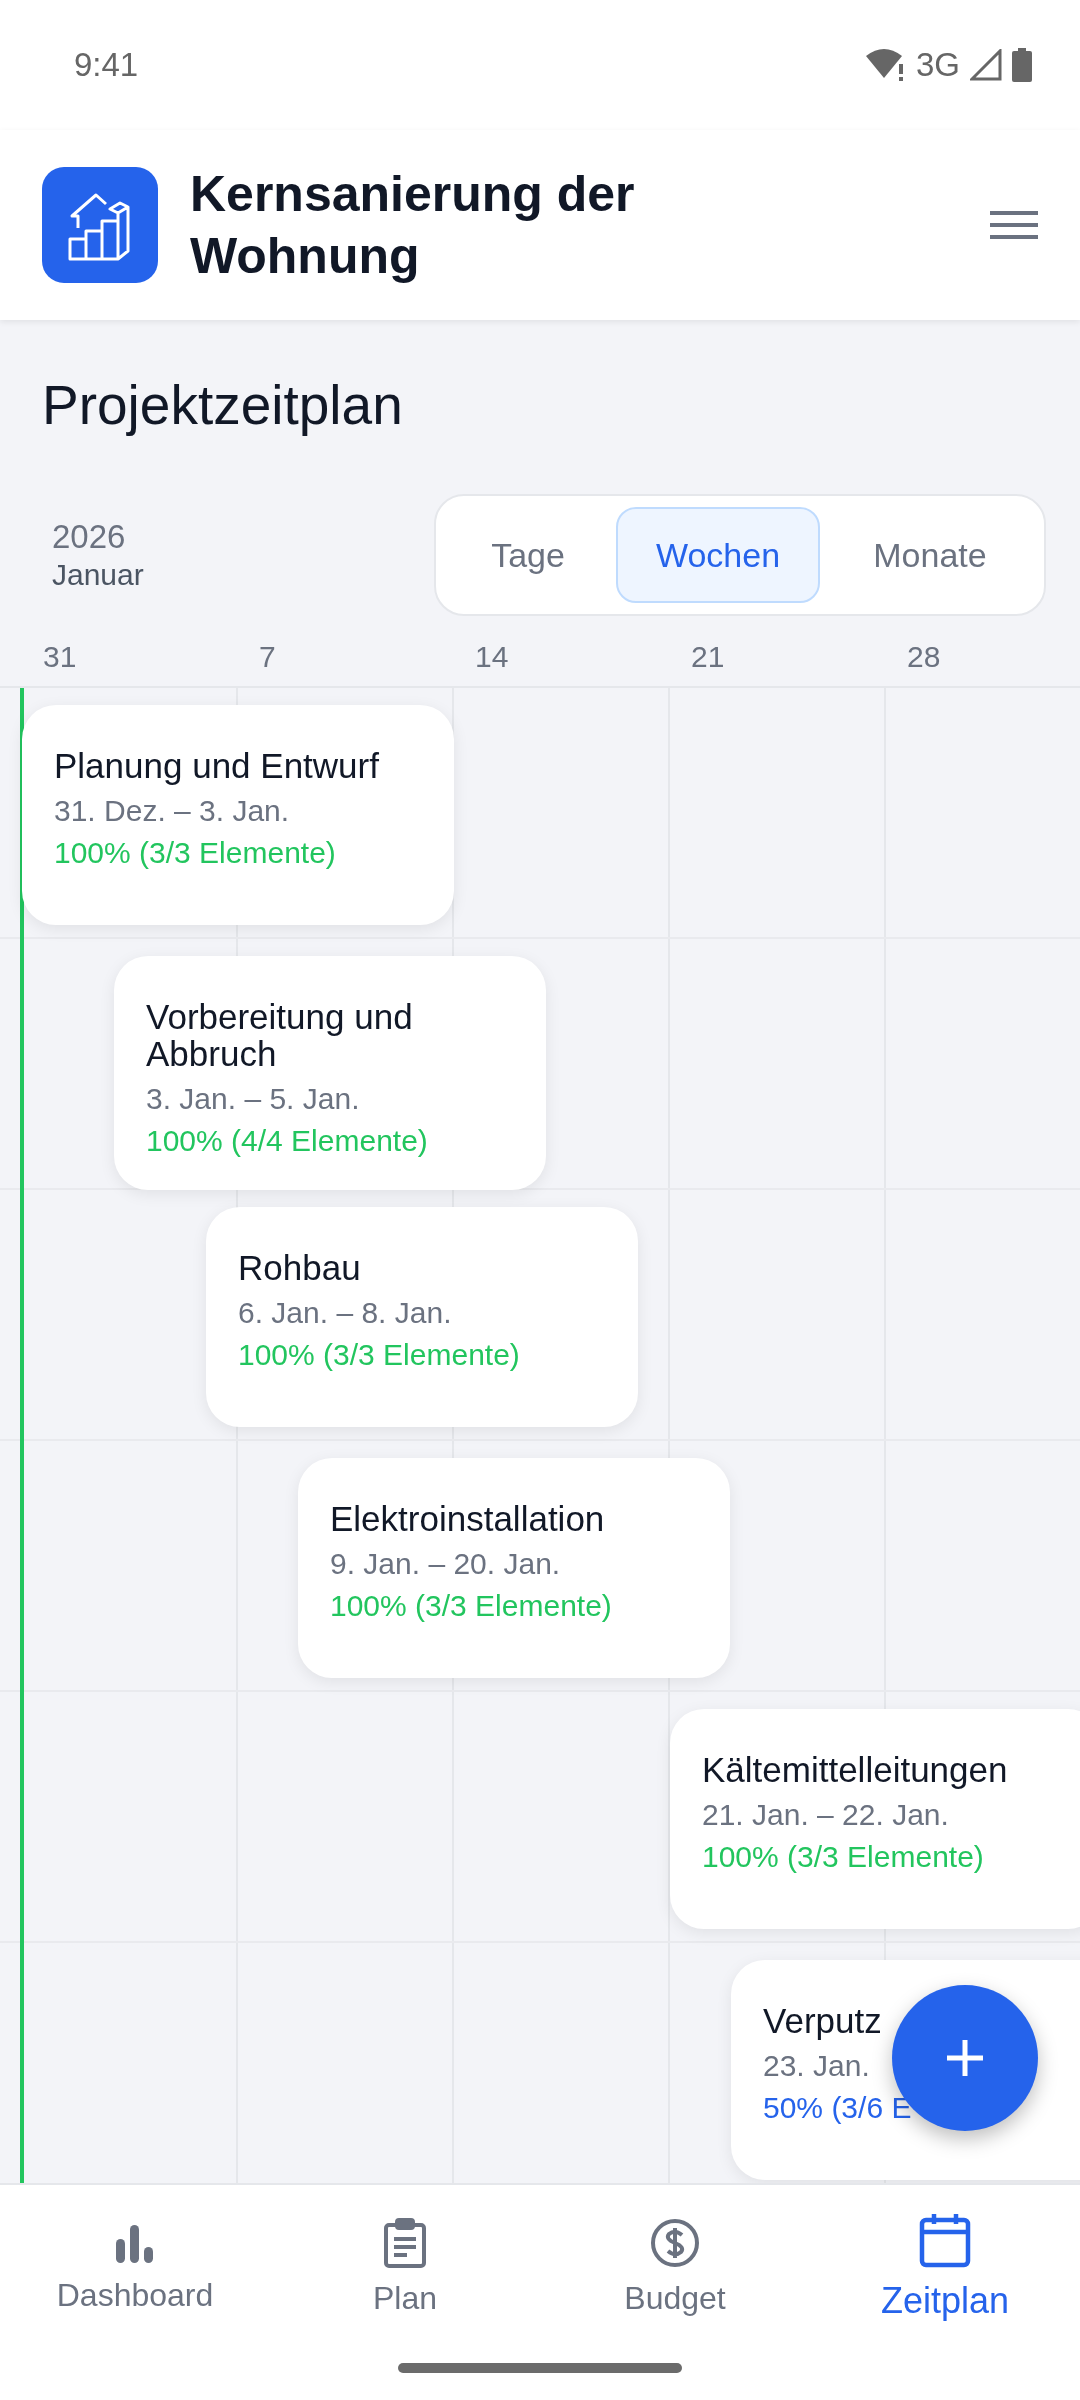 This screenshot has height=2400, width=1080. I want to click on project-title: Kernsanierung der Wohnung, so click(413, 225).